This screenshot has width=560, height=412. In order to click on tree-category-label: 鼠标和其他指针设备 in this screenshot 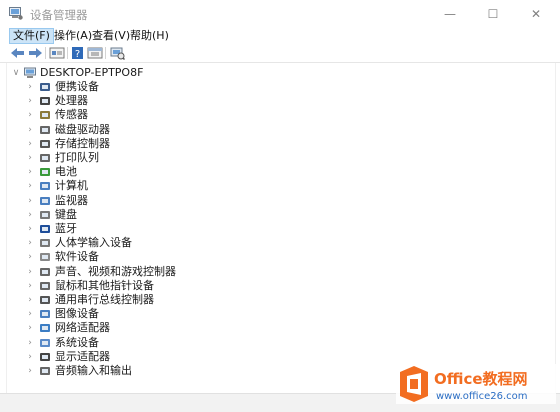, I will do `click(104, 285)`.